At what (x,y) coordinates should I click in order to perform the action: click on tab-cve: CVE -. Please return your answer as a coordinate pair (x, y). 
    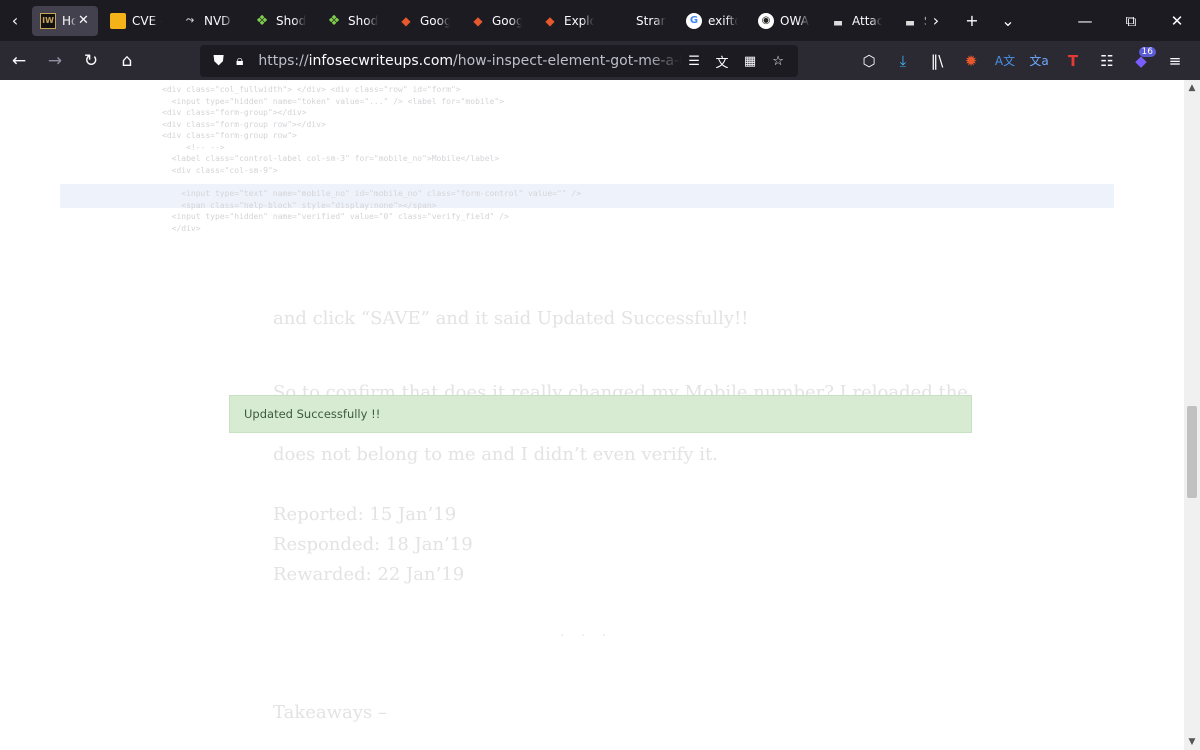
    Looking at the image, I should click on (136, 21).